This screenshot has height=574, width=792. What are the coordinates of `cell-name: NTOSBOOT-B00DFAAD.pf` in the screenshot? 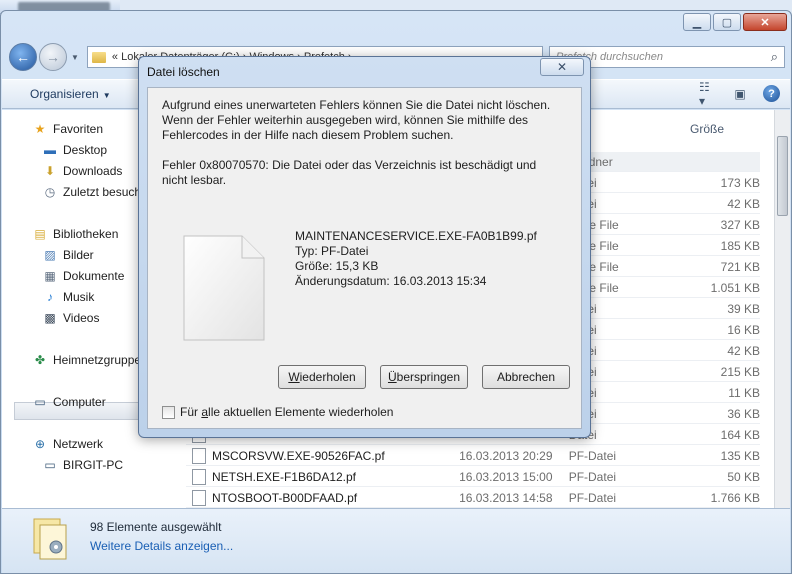 It's located at (284, 497).